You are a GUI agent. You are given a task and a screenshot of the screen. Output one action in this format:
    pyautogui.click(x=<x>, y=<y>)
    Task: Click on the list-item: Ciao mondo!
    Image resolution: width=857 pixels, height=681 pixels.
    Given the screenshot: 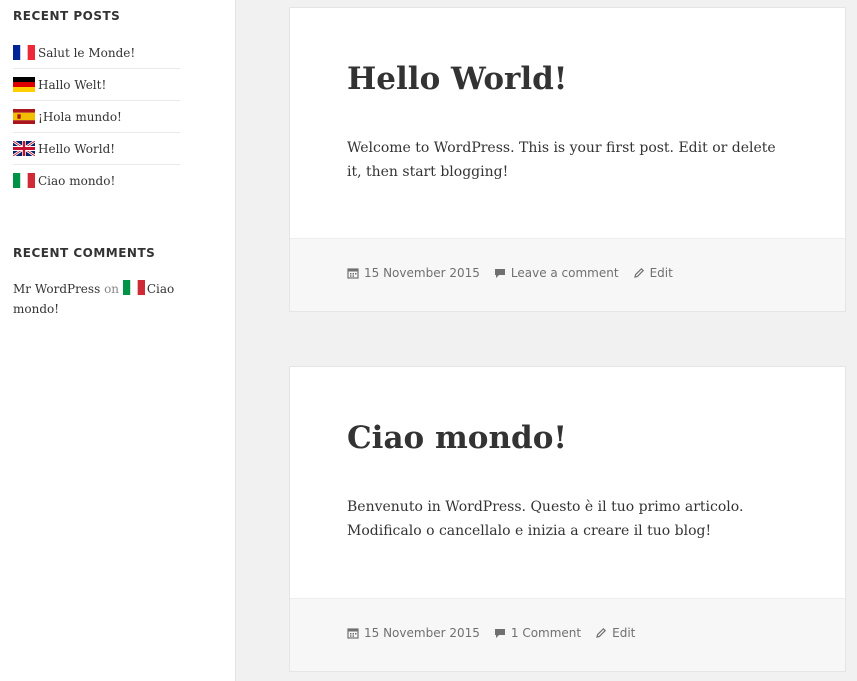 What is the action you would take?
    pyautogui.click(x=96, y=180)
    